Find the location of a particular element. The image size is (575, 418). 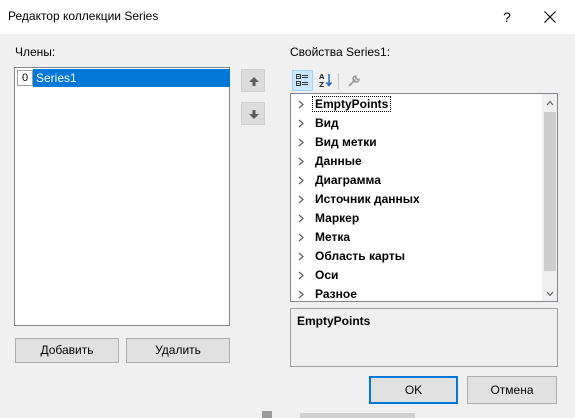

arrow-up-icon is located at coordinates (254, 81).